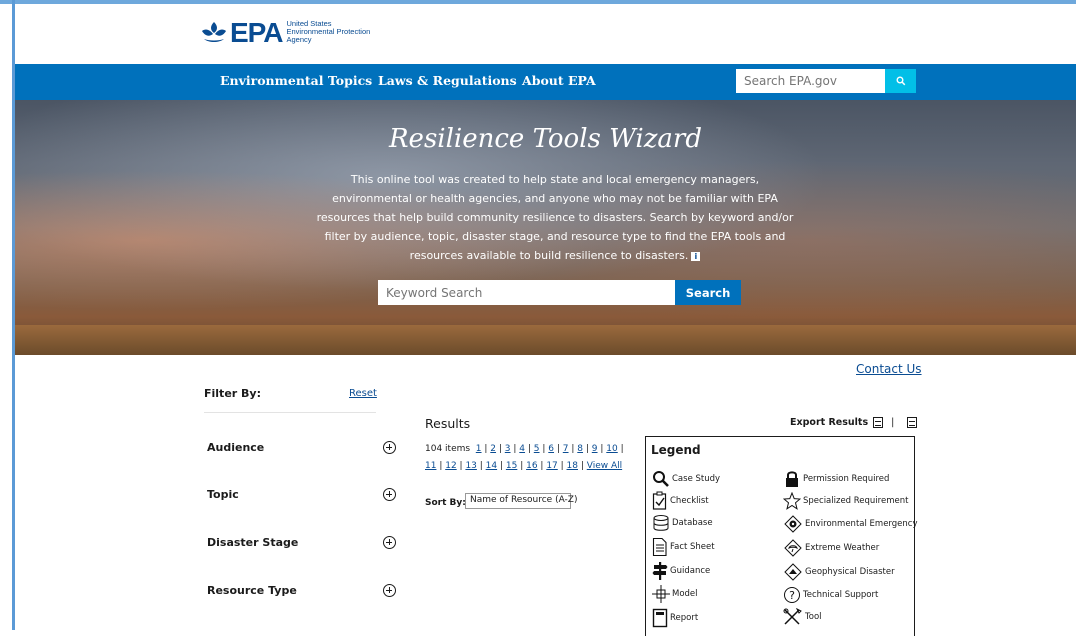  Describe the element at coordinates (811, 81) in the screenshot. I see `epa-search-input` at that location.